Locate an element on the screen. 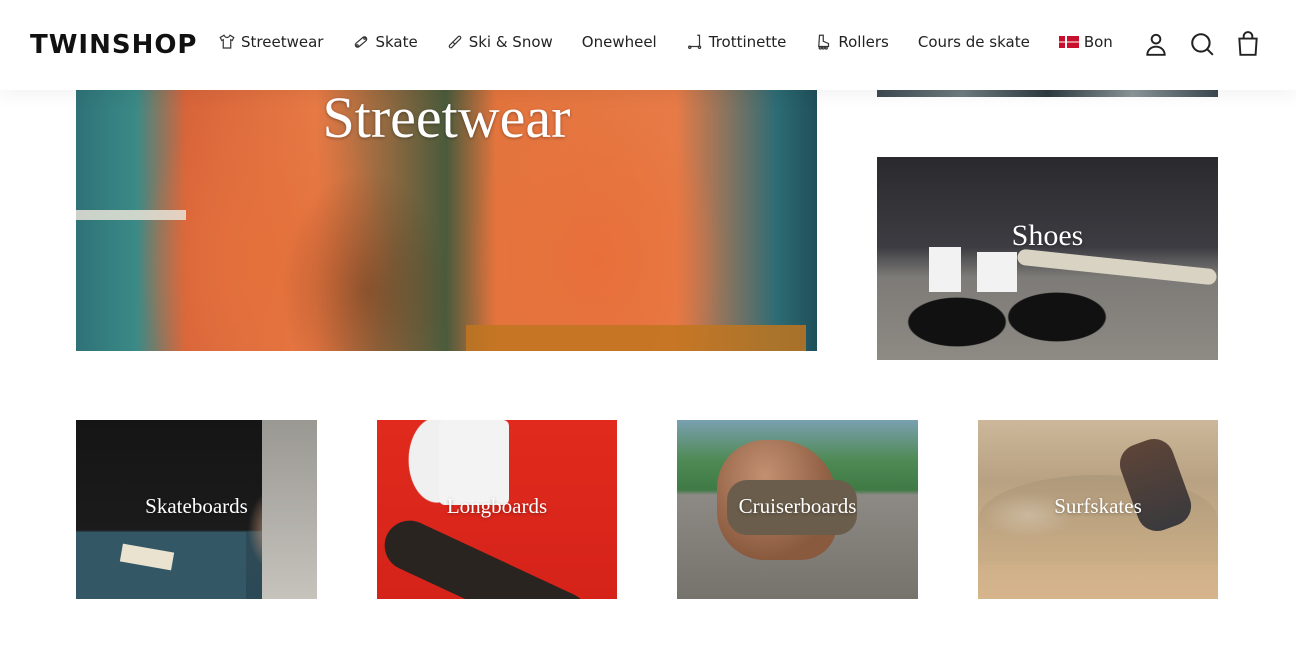 The width and height of the screenshot is (1296, 649). category-label: Streetwear is located at coordinates (446, 120).